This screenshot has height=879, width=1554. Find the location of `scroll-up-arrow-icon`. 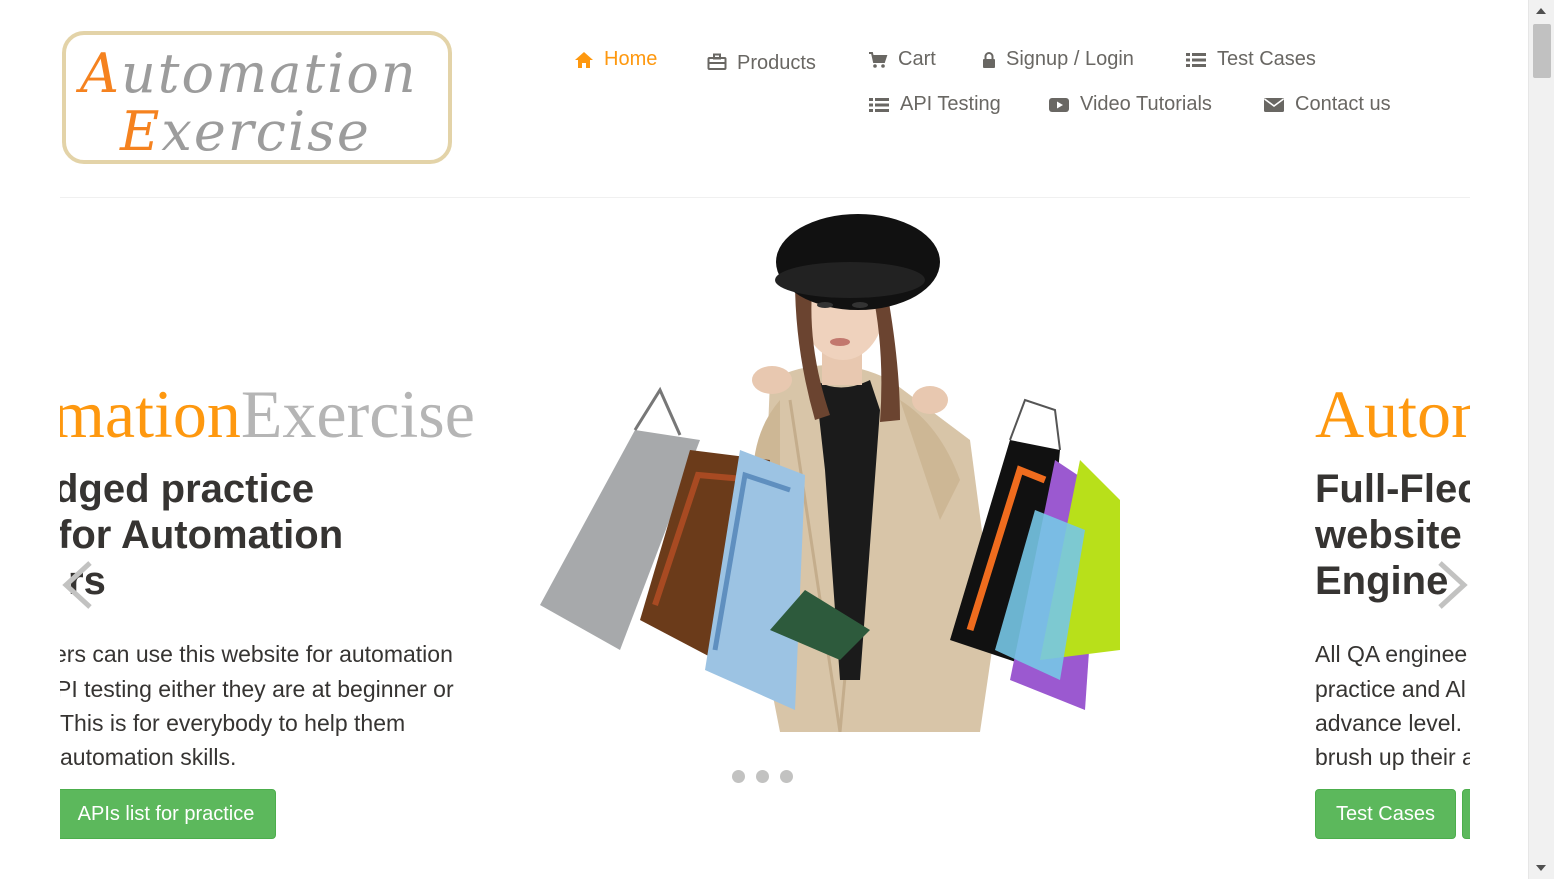

scroll-up-arrow-icon is located at coordinates (1541, 11).